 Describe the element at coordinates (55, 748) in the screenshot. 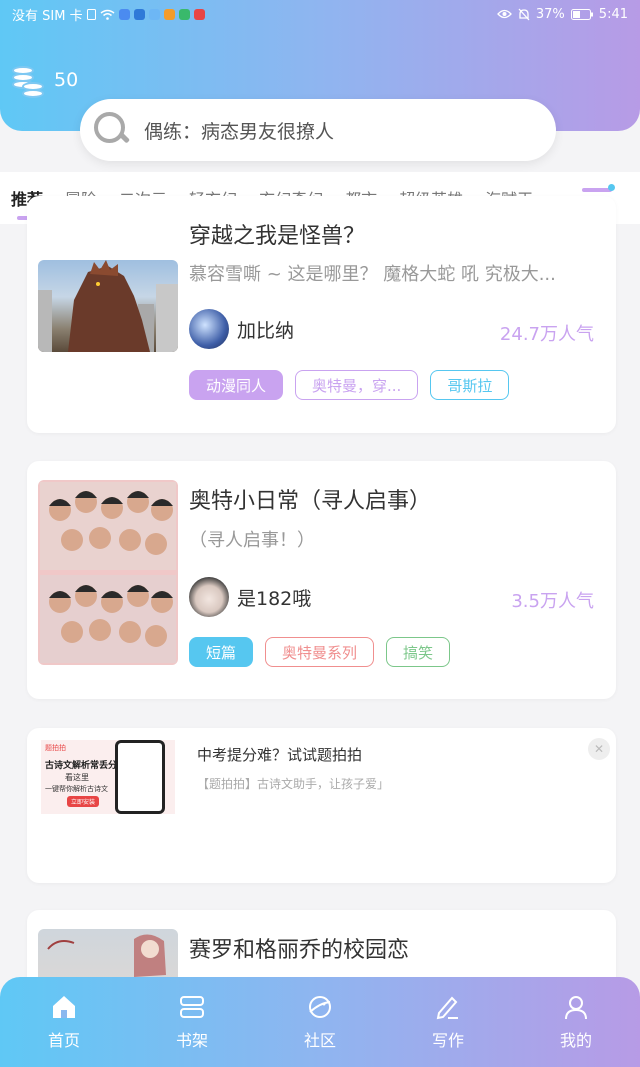

I see `ad-image-brand: 题拍拍` at that location.